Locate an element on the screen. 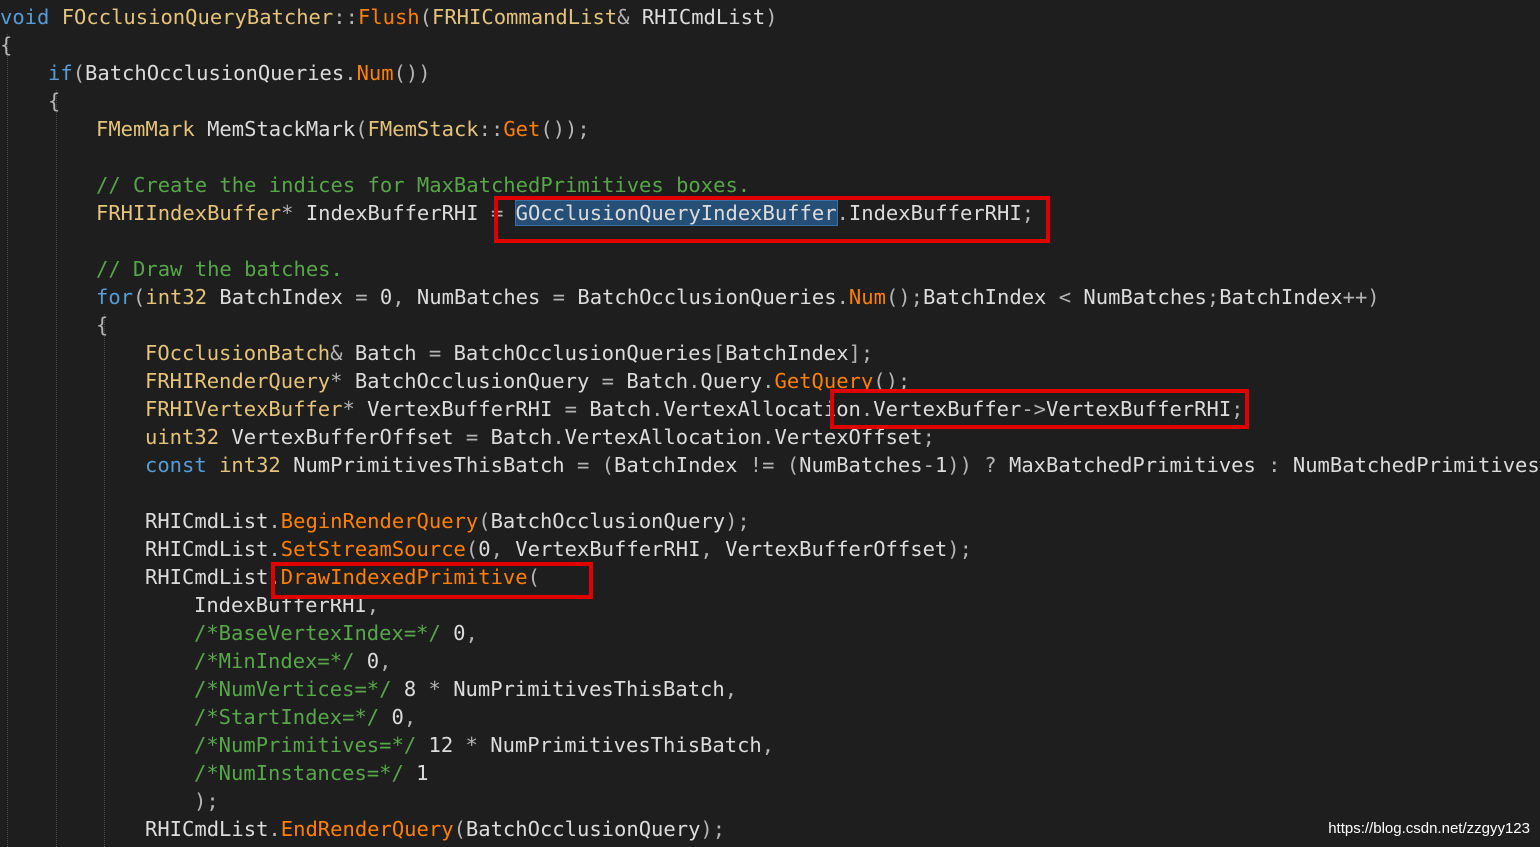 The image size is (1540, 847). code-token: Flush is located at coordinates (388, 17).